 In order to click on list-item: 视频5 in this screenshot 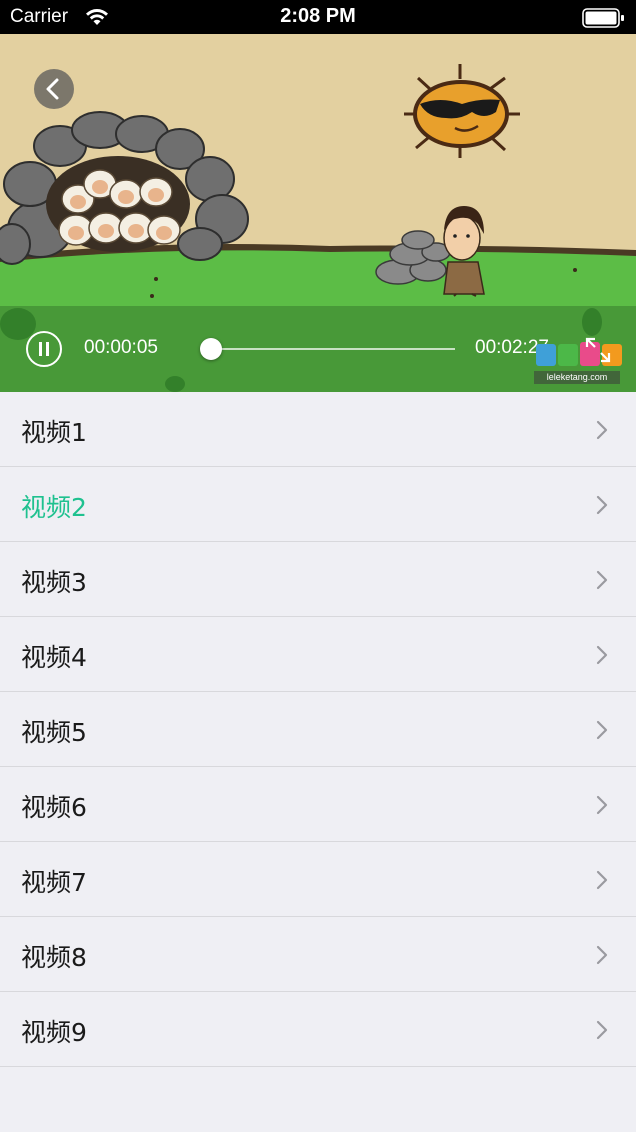, I will do `click(318, 729)`.